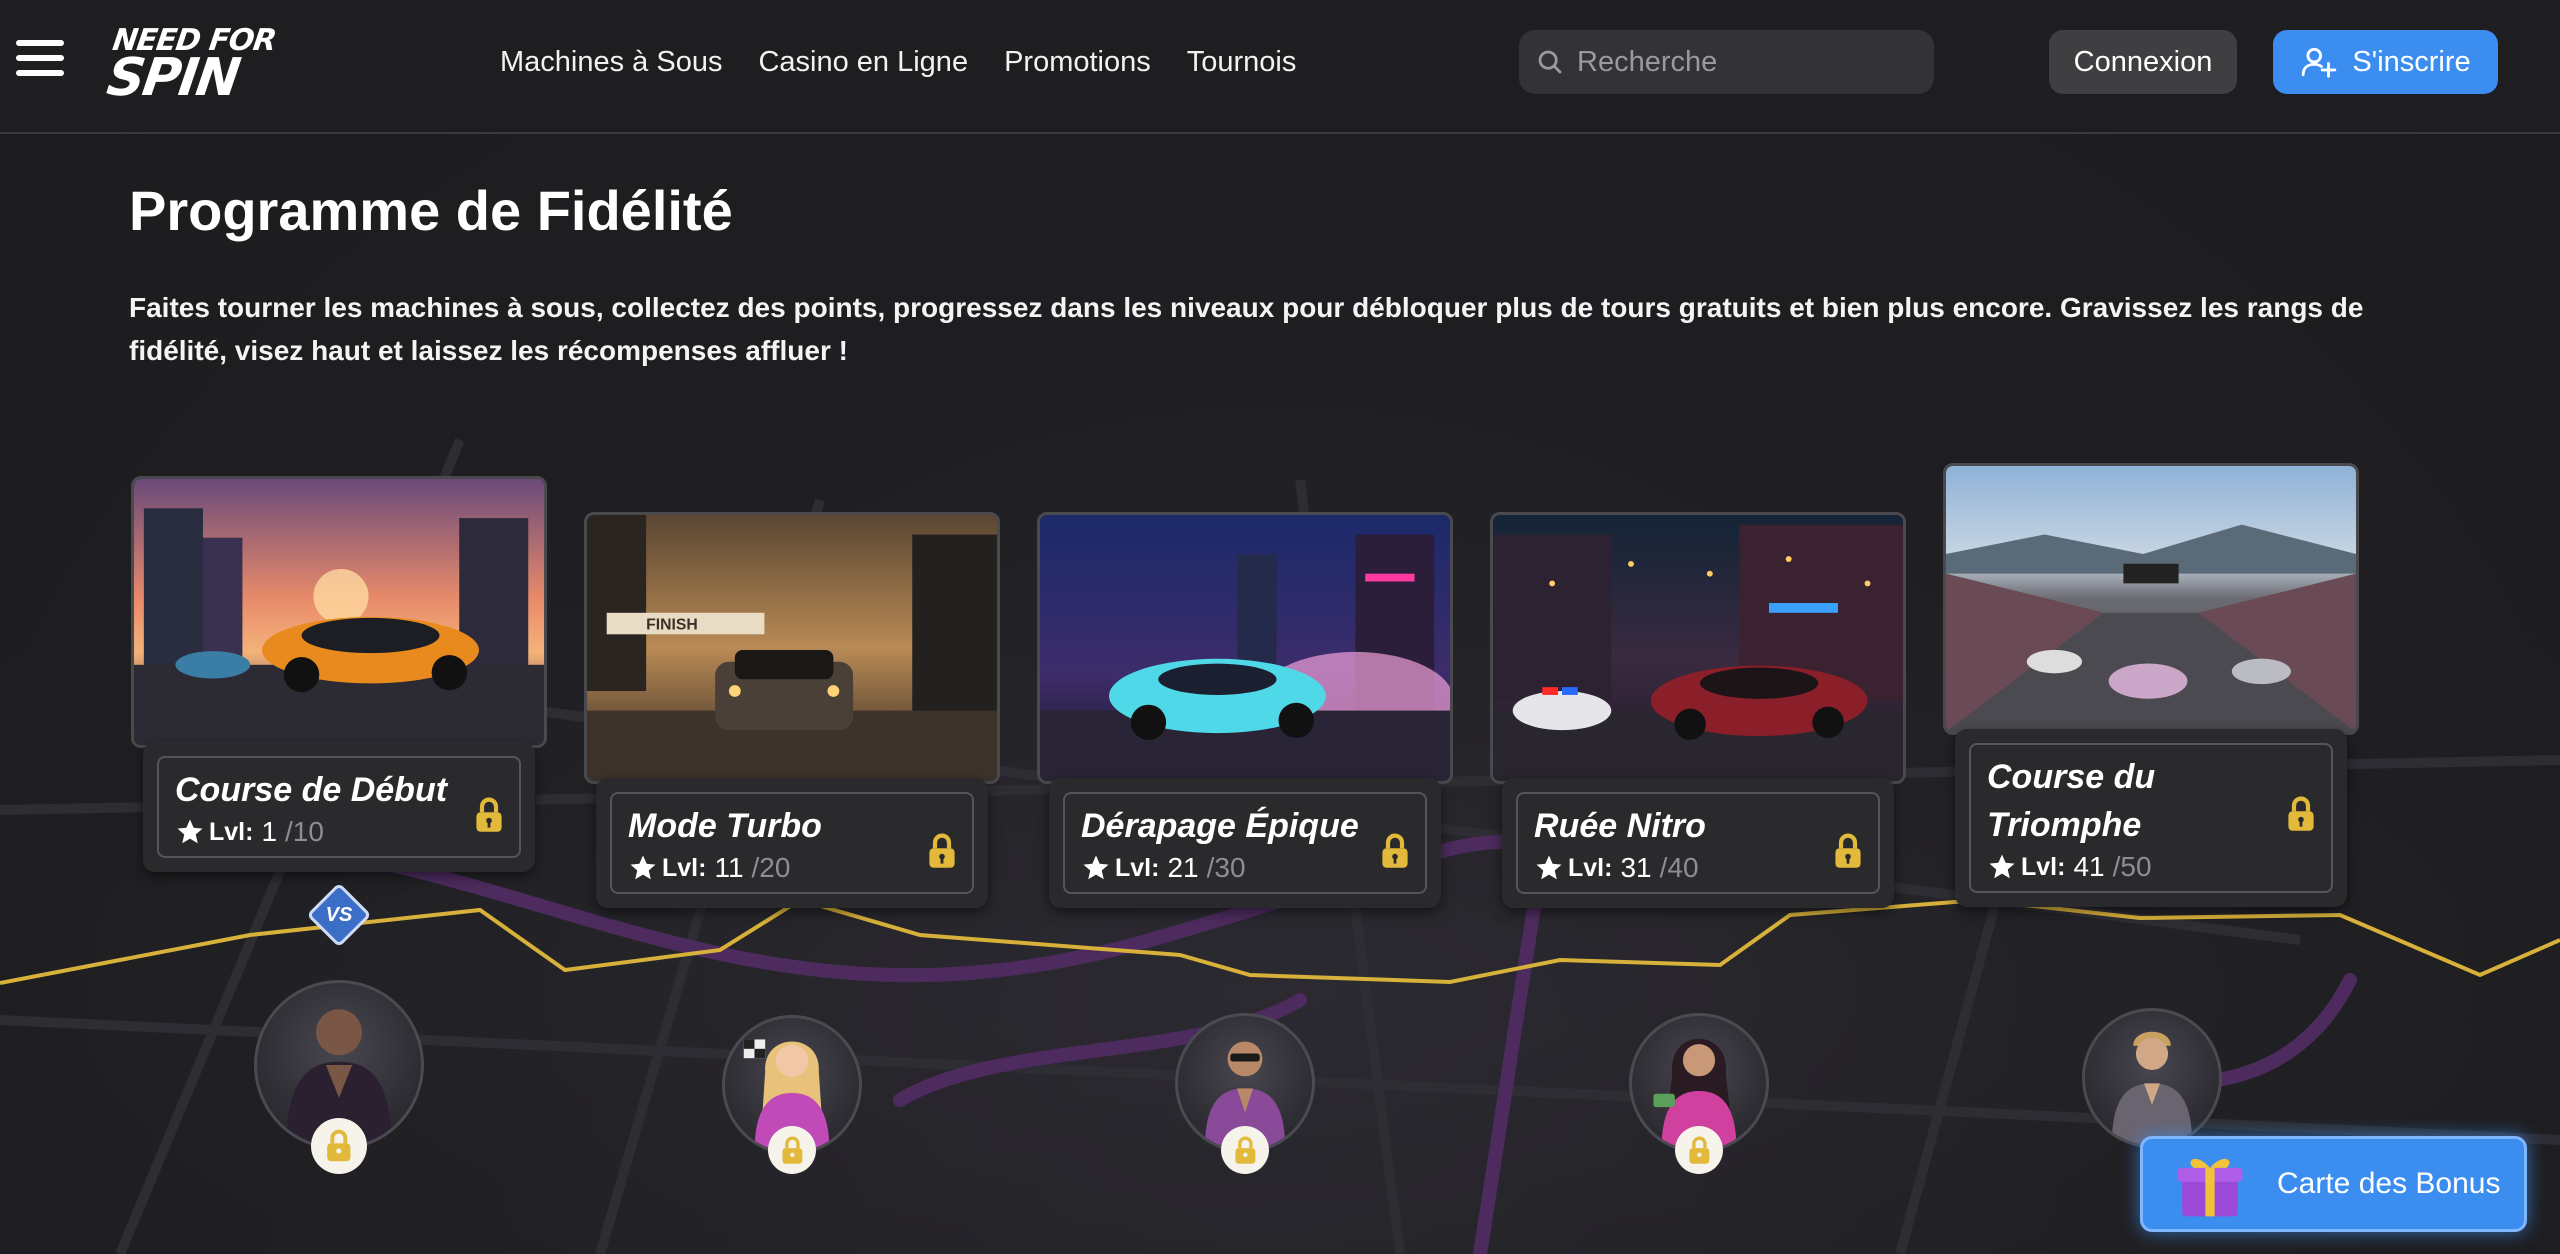 This screenshot has height=1254, width=2560. What do you see at coordinates (2132, 866) in the screenshot?
I see `level-max: /50` at bounding box center [2132, 866].